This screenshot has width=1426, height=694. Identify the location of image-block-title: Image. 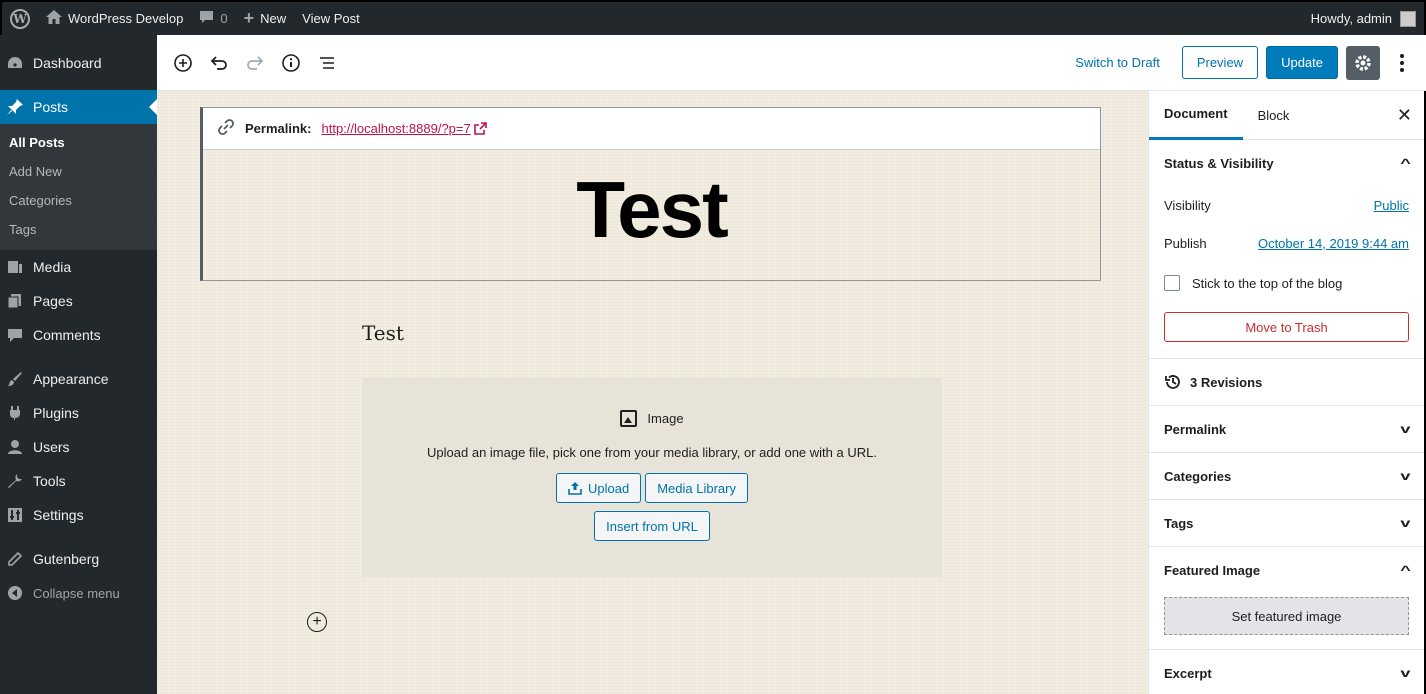
(665, 418).